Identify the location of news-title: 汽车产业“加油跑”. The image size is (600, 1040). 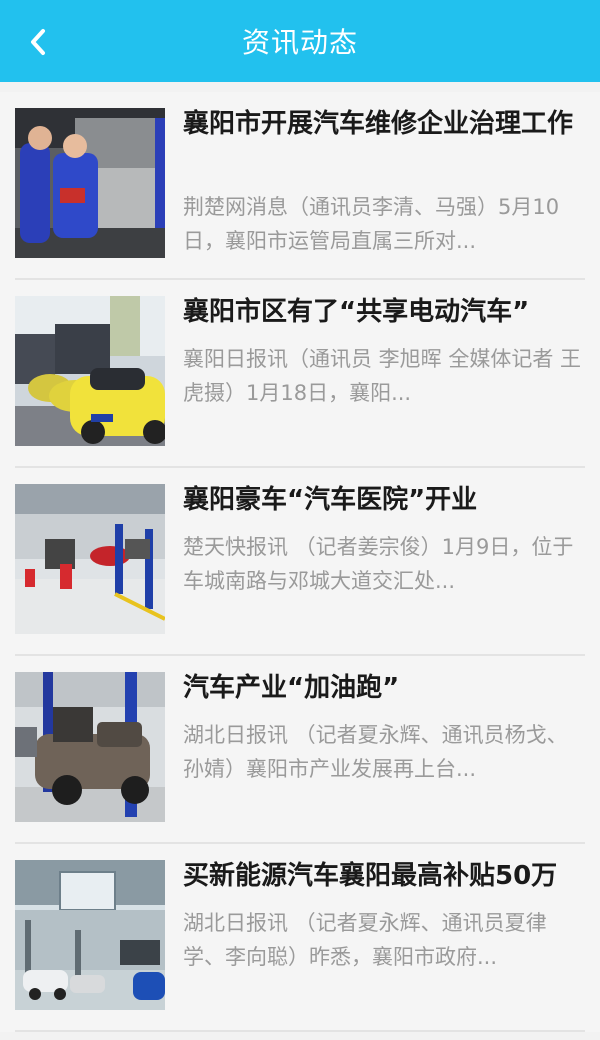
(291, 688).